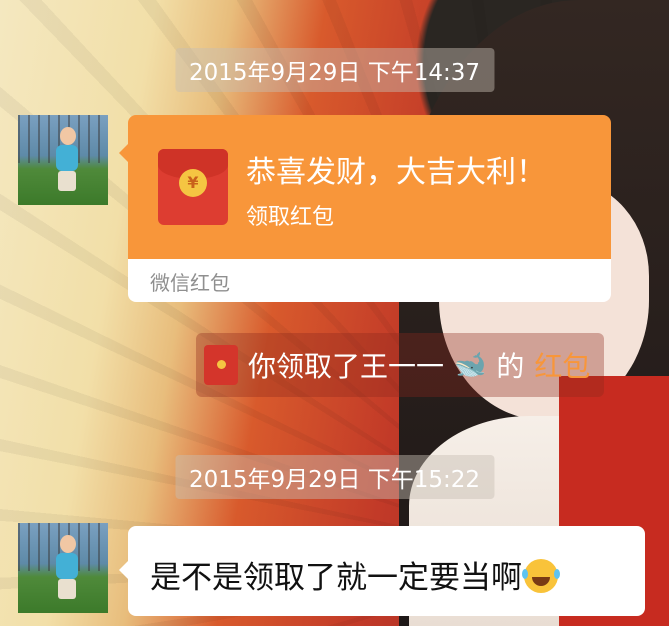  What do you see at coordinates (346, 366) in the screenshot?
I see `system-note-prefix: 你领取了王一一` at bounding box center [346, 366].